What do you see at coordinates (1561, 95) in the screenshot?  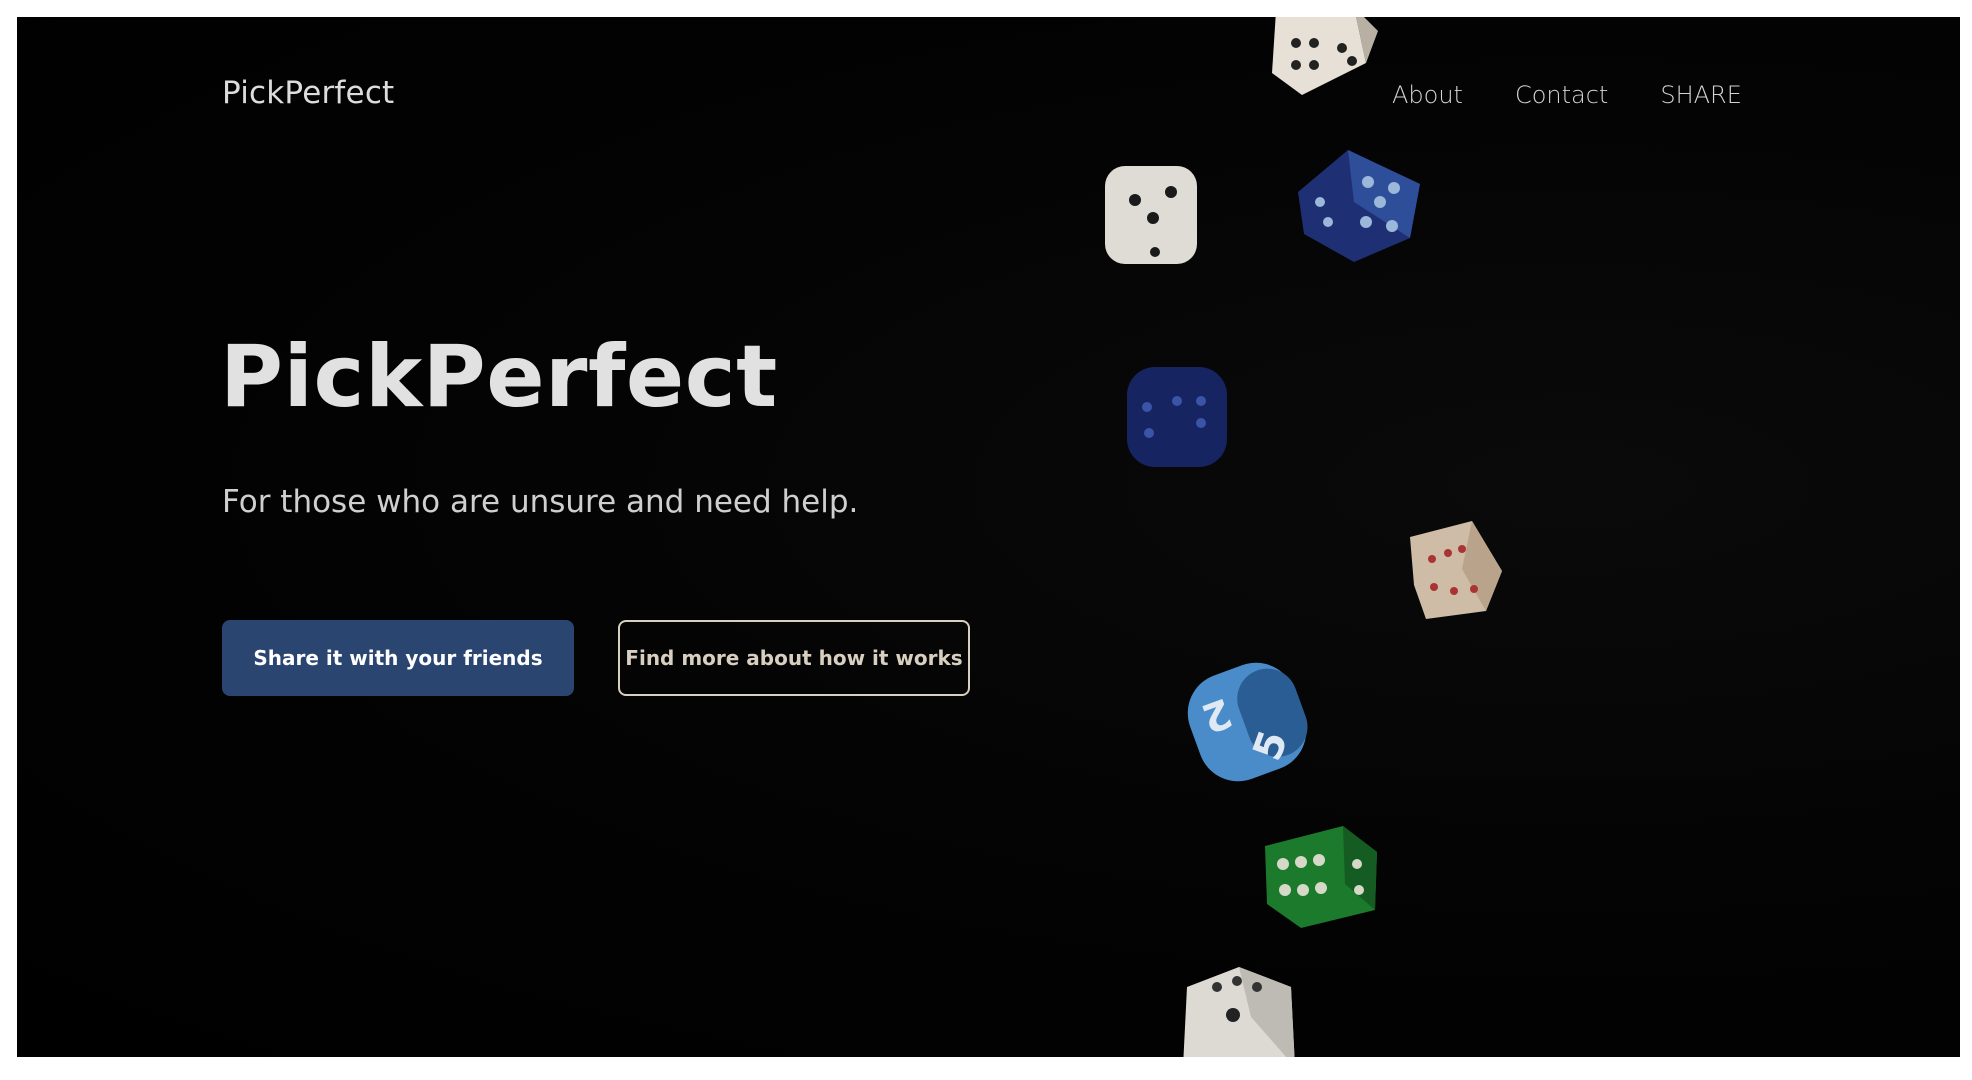 I see `nav-link-contact: Contact` at bounding box center [1561, 95].